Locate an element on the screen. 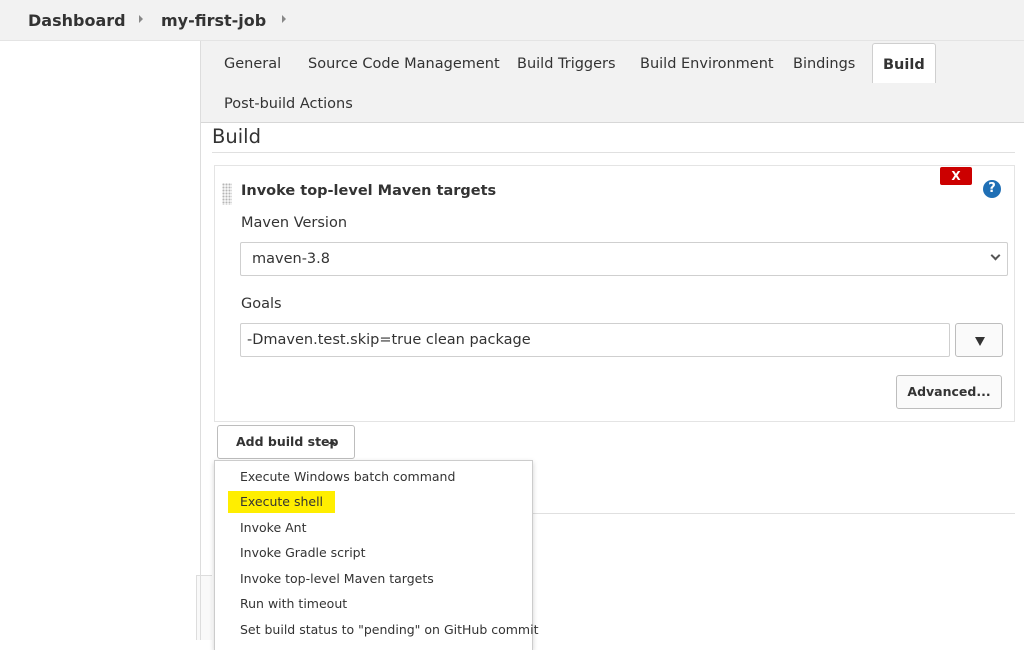 This screenshot has height=650, width=1024. tab-build-triggers: Build Triggers is located at coordinates (566, 63).